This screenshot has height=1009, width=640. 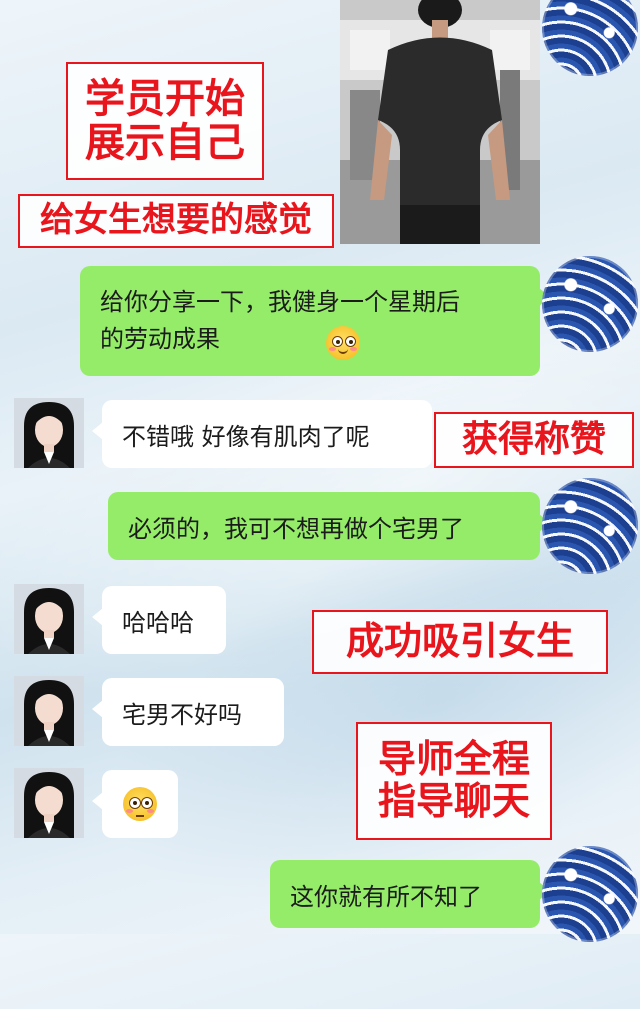 I want to click on message-text: 不错哦 好像有肌肉了呢, so click(x=246, y=436).